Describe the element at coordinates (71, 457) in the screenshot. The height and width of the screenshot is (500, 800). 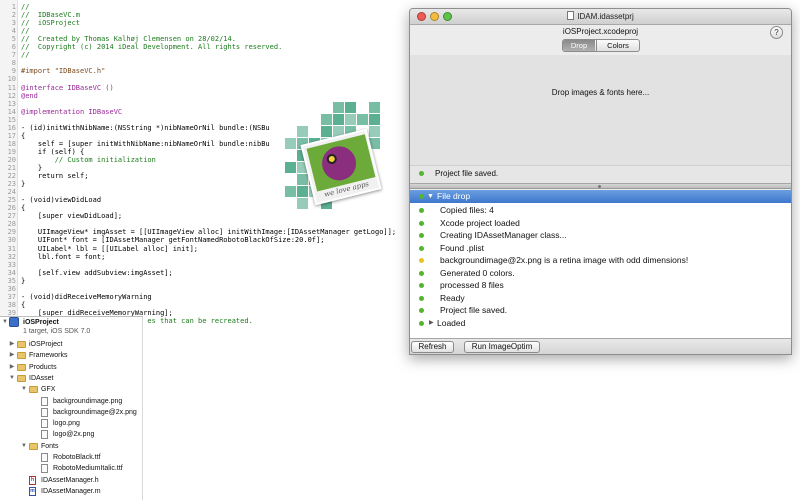
I see `navigator-item: RobotoBlack.ttf` at that location.